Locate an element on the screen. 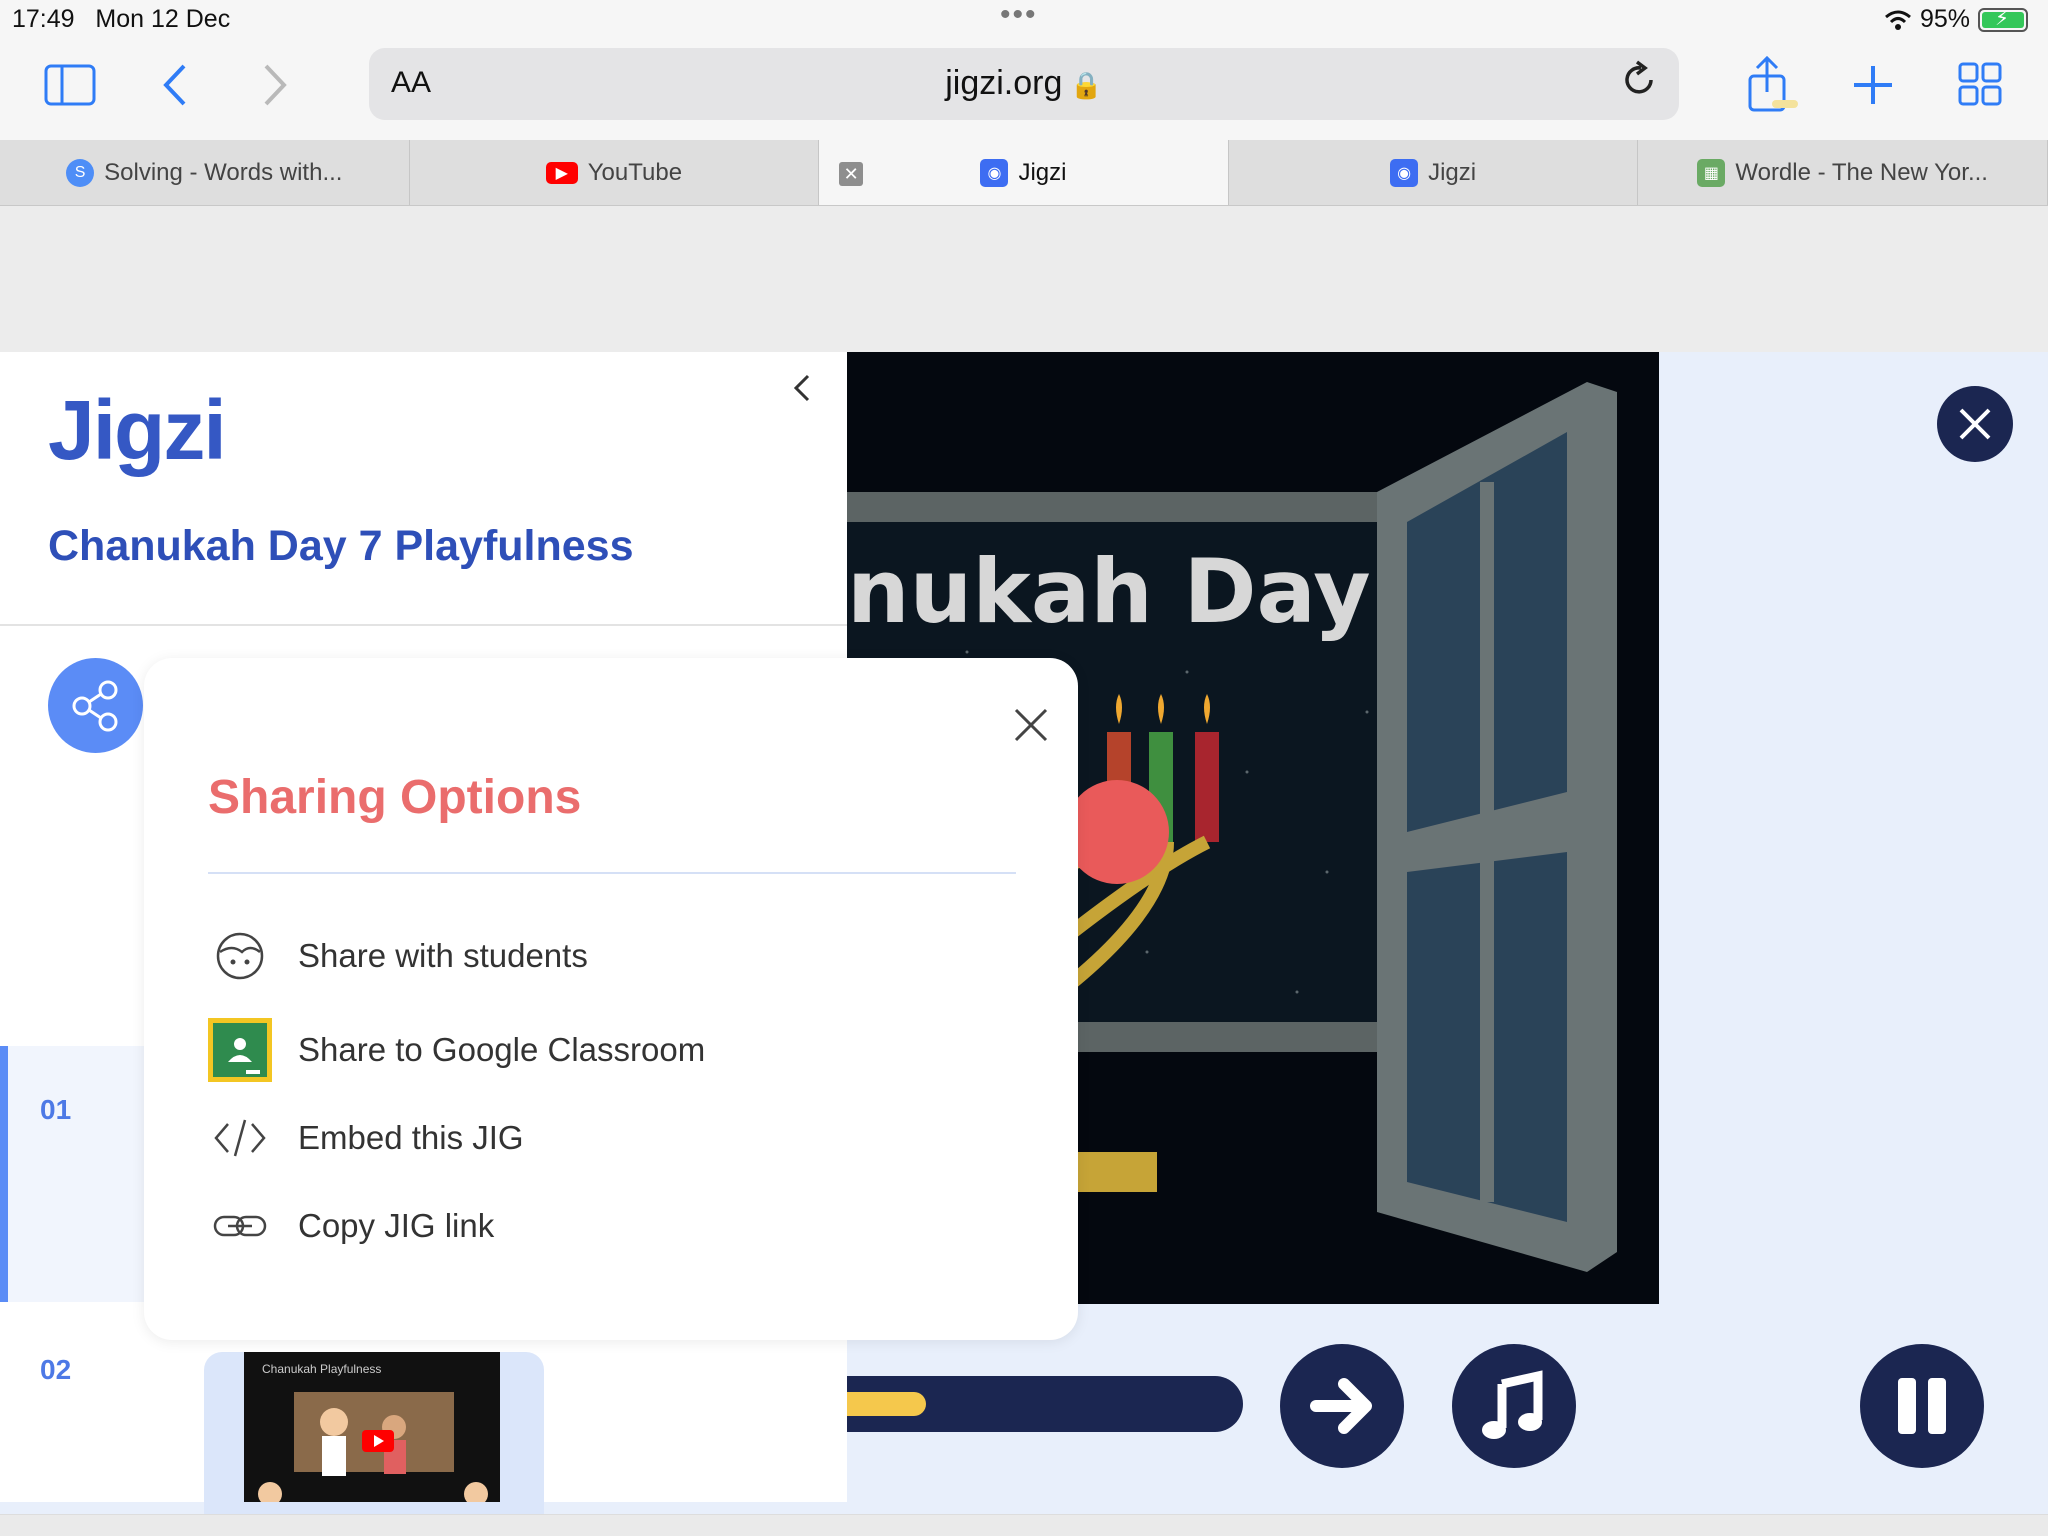 This screenshot has width=2048, height=1536. back-icon is located at coordinates (175, 85).